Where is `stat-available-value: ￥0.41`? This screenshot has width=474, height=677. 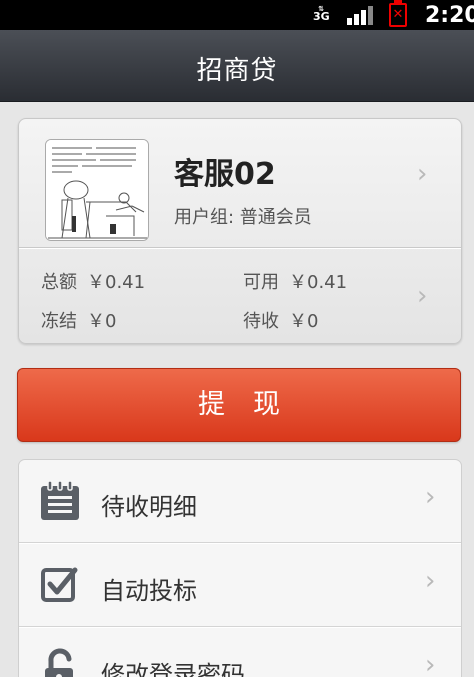
stat-available-value: ￥0.41 is located at coordinates (318, 282).